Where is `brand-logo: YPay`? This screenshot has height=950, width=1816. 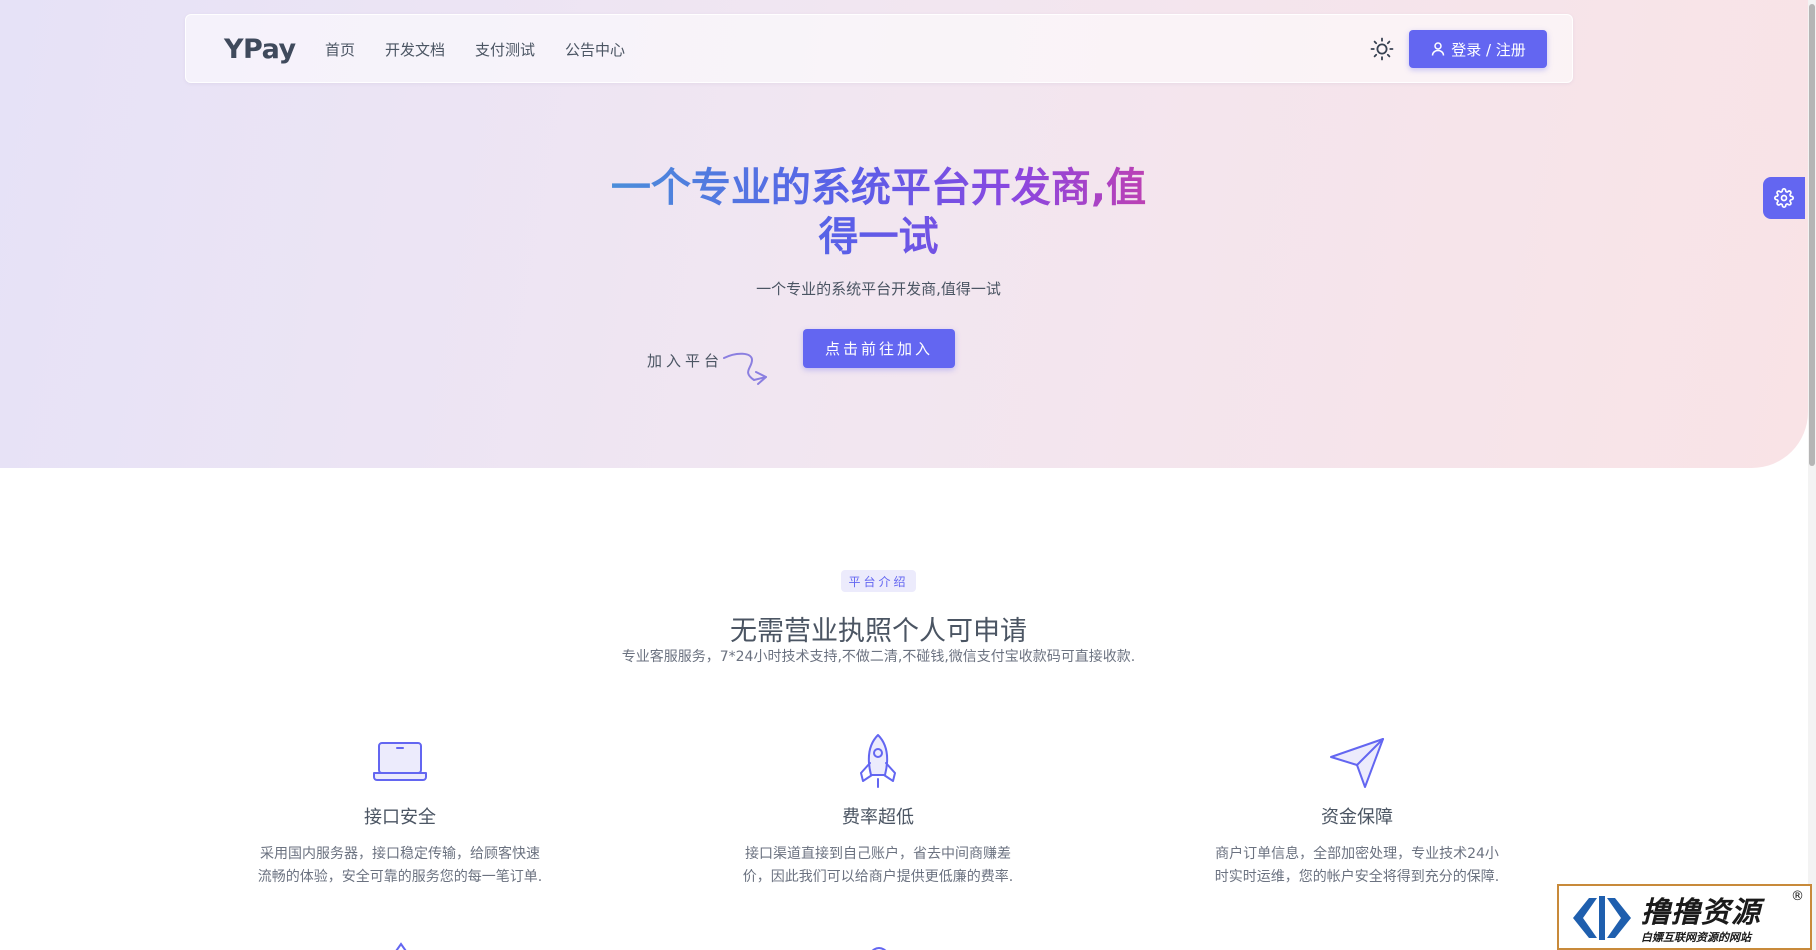 brand-logo: YPay is located at coordinates (260, 49).